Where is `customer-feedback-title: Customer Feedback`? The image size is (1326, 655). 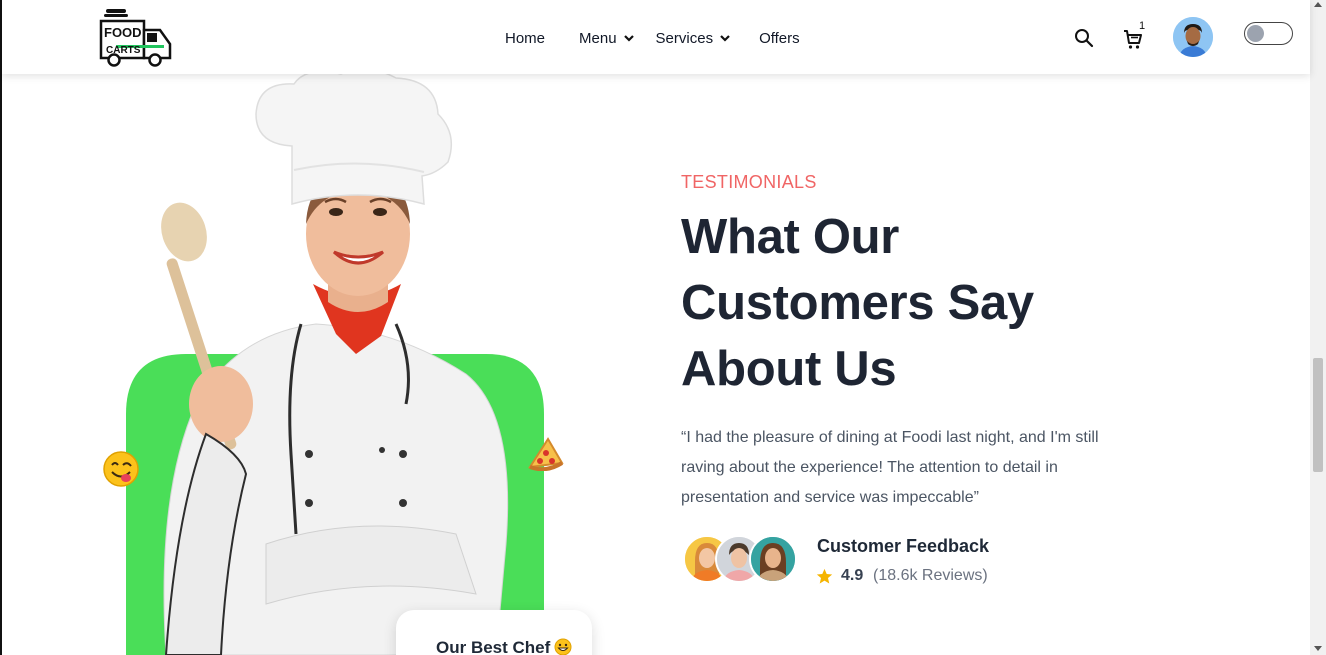 customer-feedback-title: Customer Feedback is located at coordinates (903, 546).